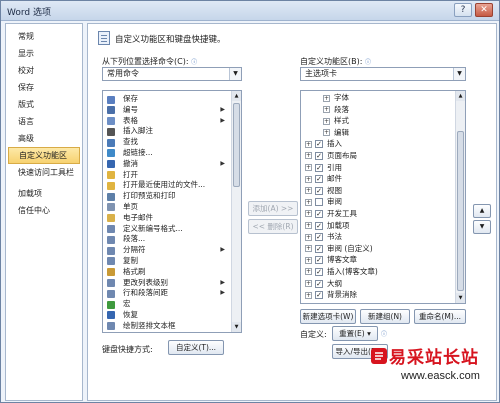  I want to click on nav-item-general: 常规, so click(44, 36).